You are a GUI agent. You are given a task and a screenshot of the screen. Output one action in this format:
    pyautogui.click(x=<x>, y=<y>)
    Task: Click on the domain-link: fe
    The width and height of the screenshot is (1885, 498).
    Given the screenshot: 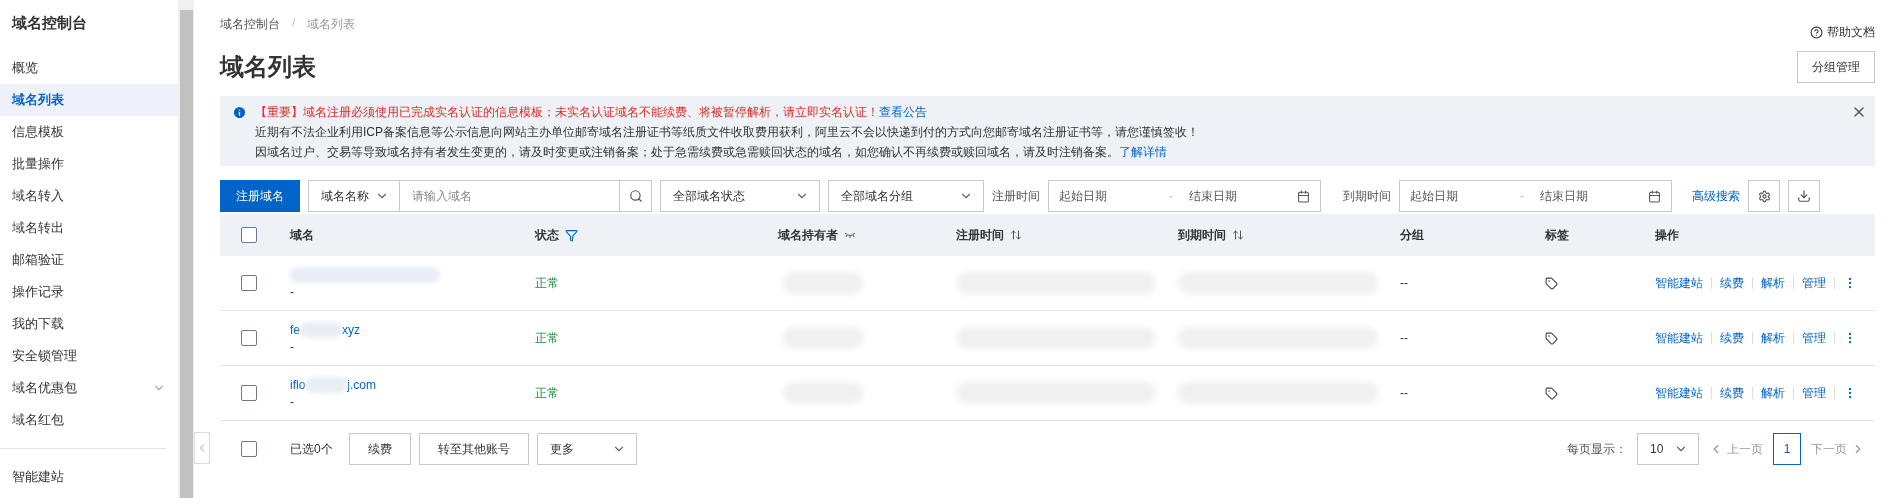 What is the action you would take?
    pyautogui.click(x=295, y=330)
    